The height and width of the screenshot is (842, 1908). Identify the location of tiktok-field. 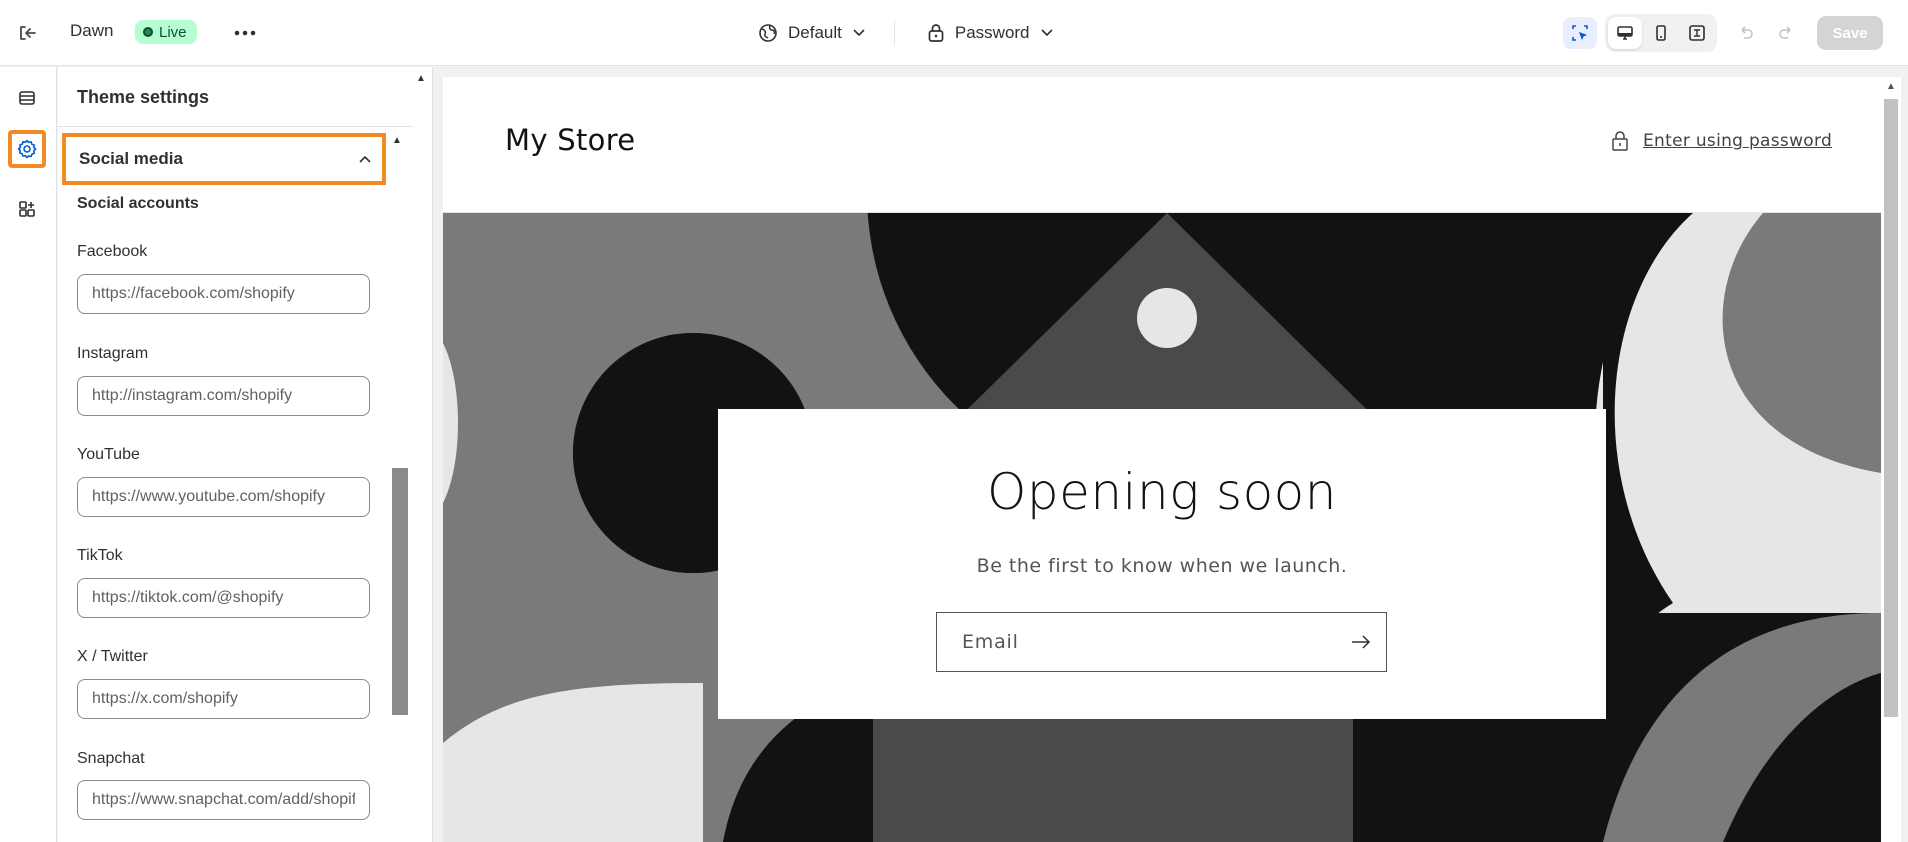
(223, 598).